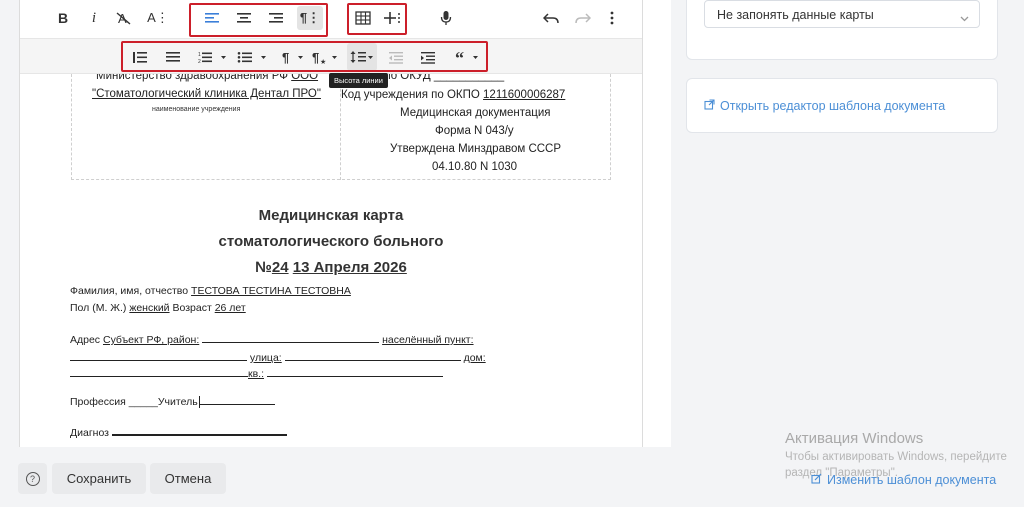  Describe the element at coordinates (331, 215) in the screenshot. I see `doc-title-line1: Медицинская карта` at that location.